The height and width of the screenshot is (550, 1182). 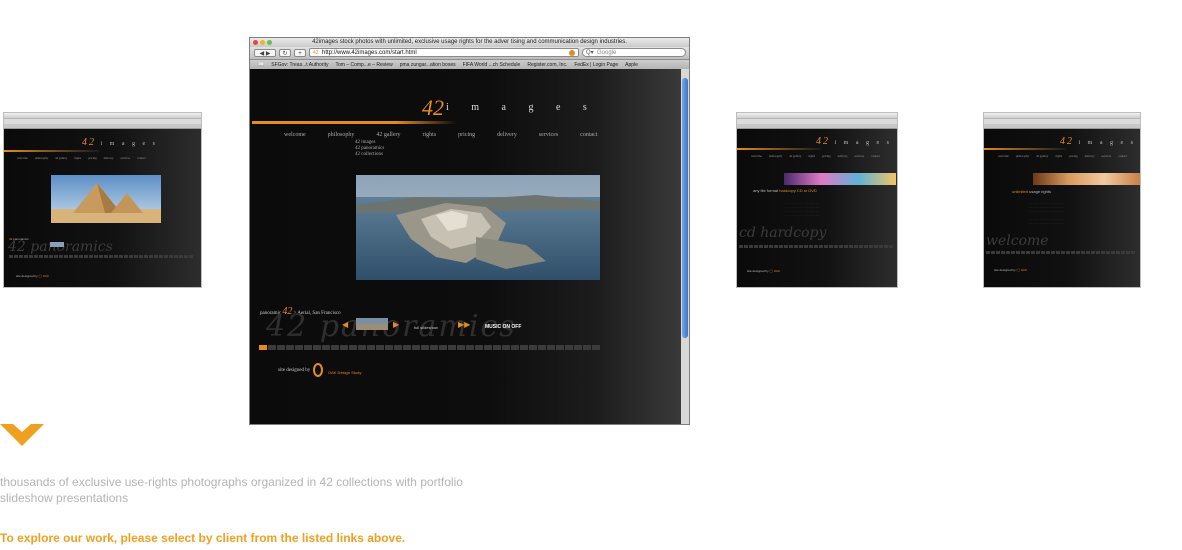 I want to click on scrollbar-thumb, so click(x=685, y=208).